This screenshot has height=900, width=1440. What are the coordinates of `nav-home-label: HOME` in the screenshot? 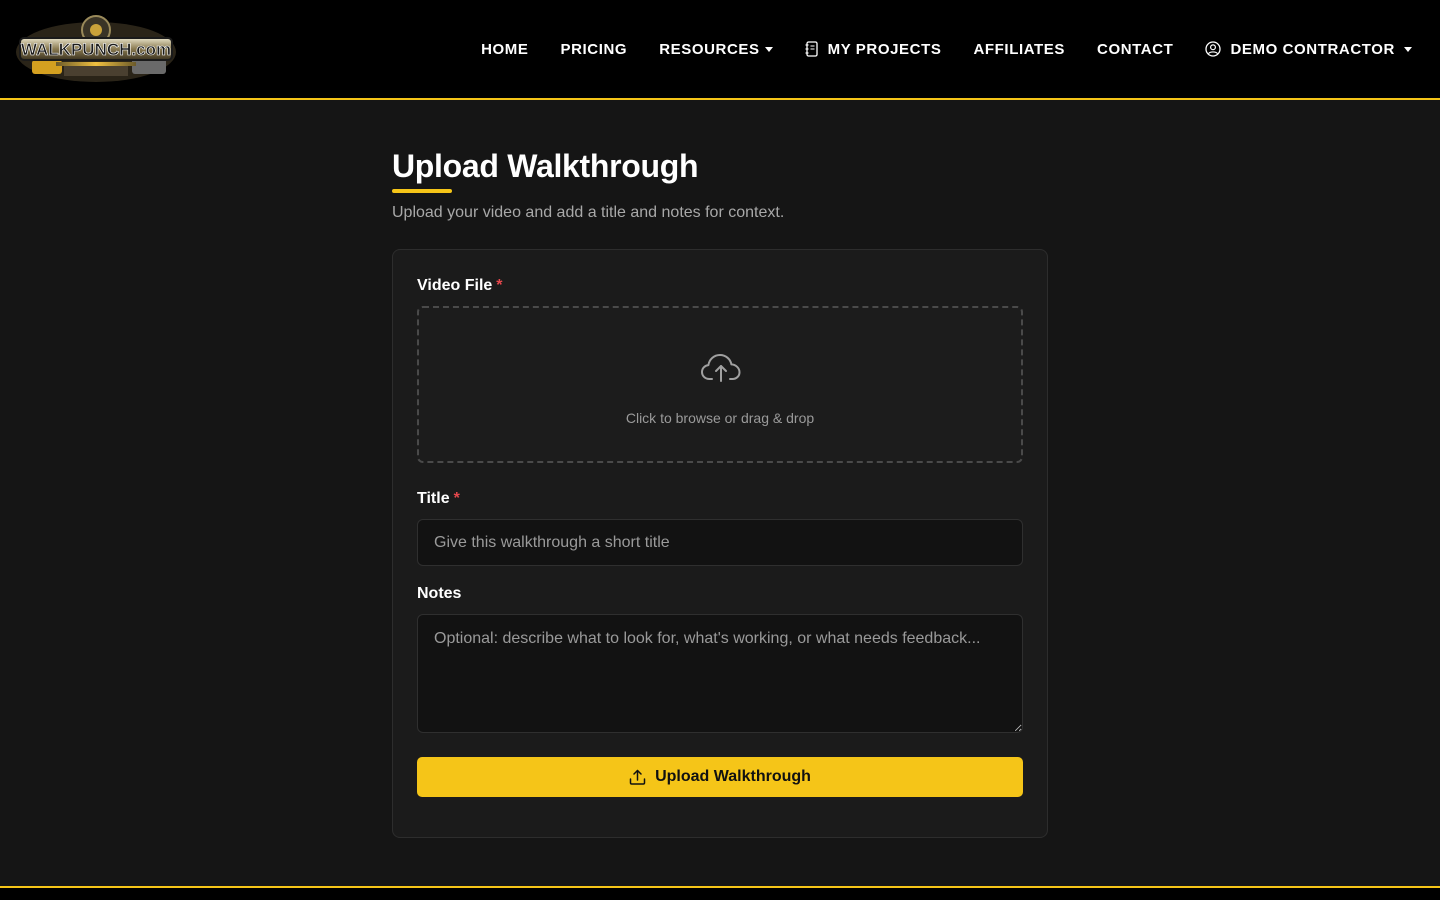 It's located at (505, 49).